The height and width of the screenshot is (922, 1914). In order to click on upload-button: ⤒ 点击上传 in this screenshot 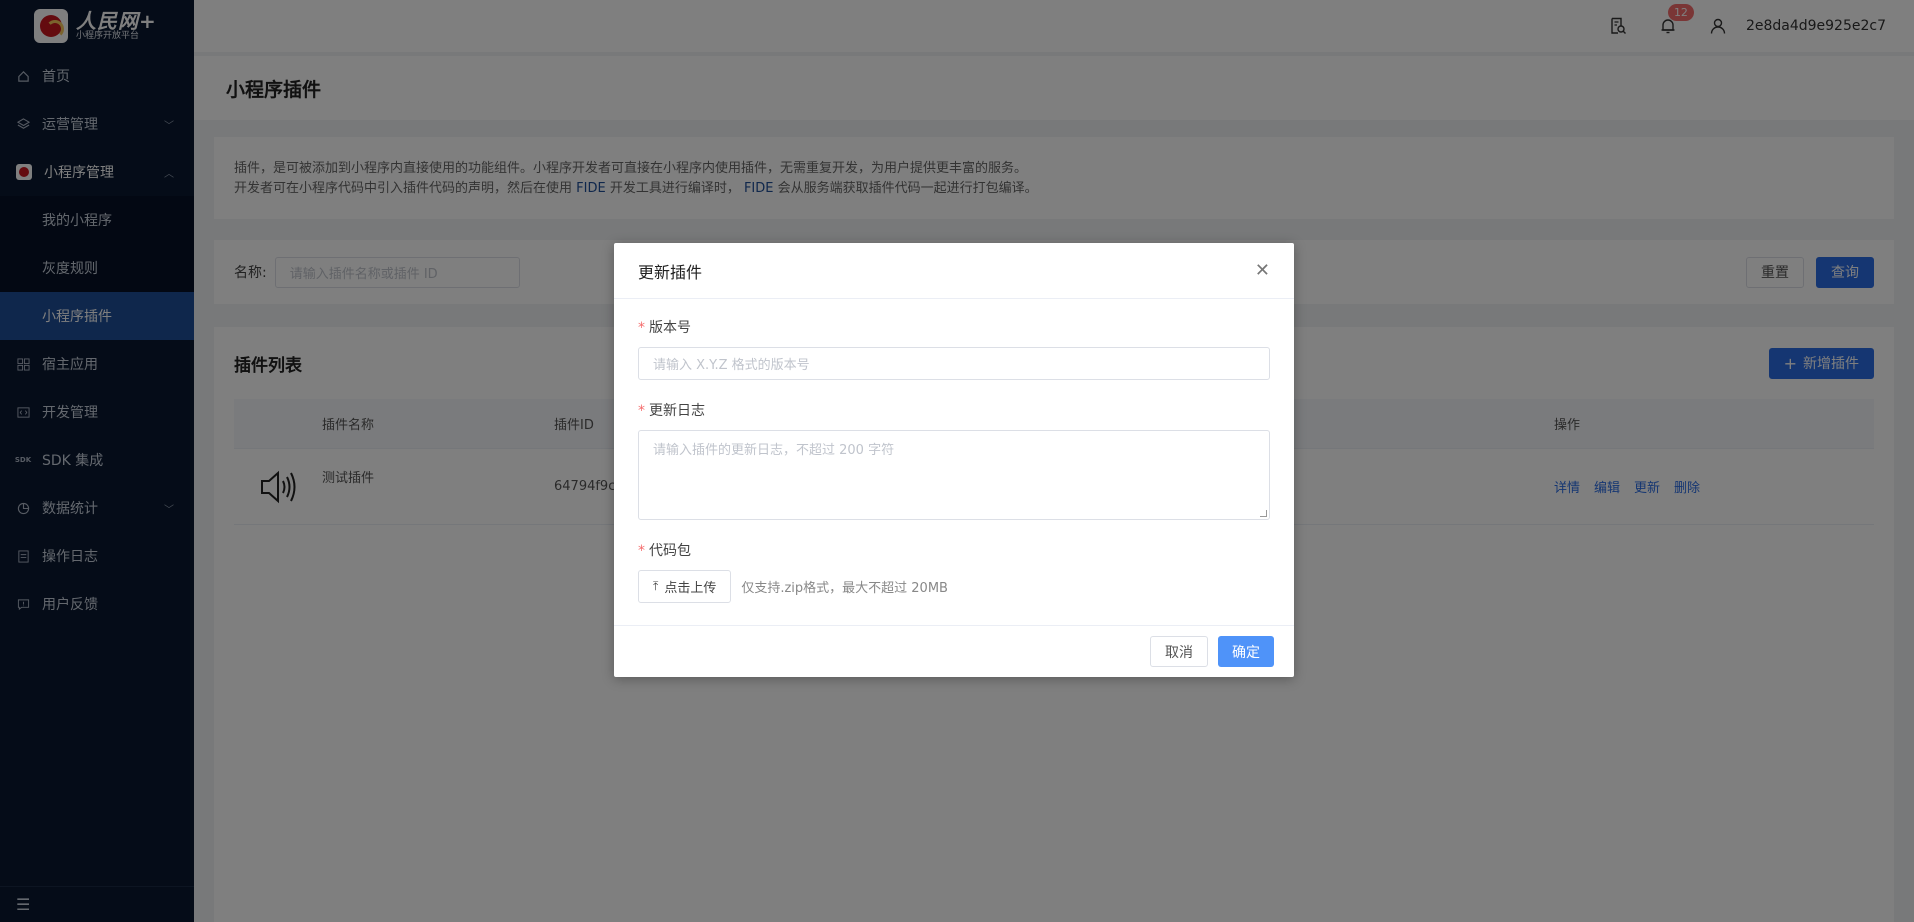, I will do `click(685, 586)`.